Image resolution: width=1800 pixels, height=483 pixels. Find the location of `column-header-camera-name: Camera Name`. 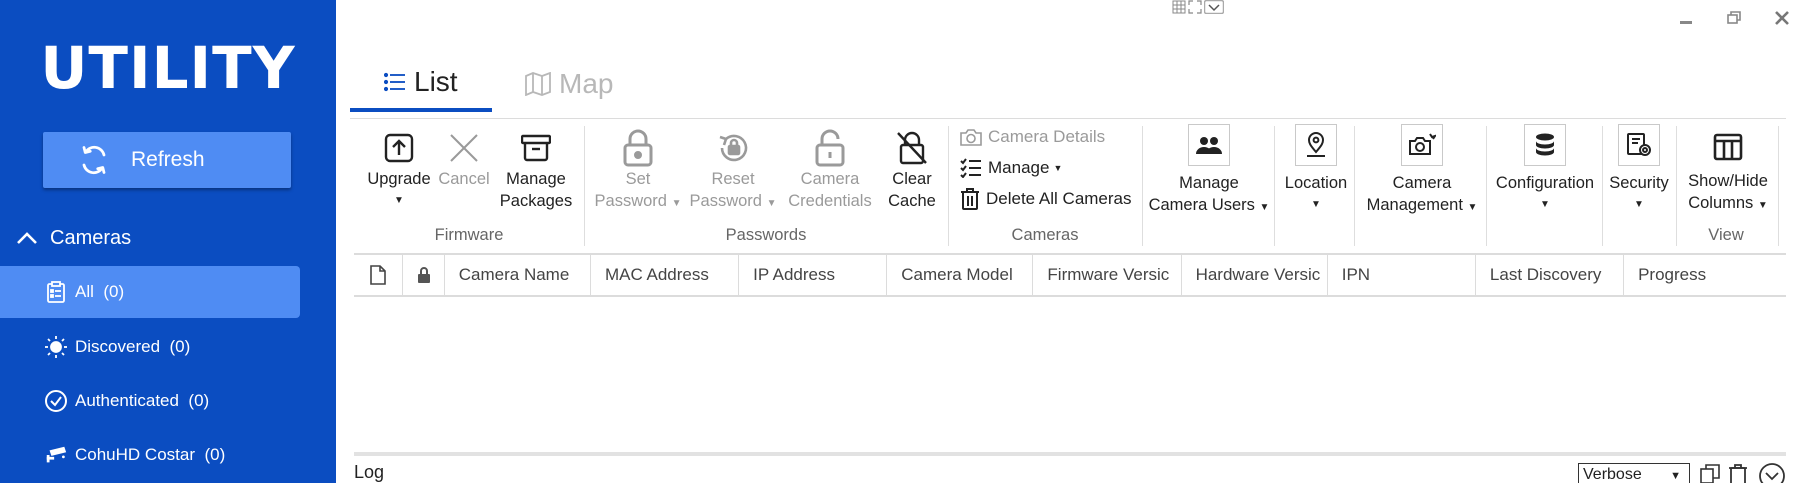

column-header-camera-name: Camera Name is located at coordinates (518, 275).